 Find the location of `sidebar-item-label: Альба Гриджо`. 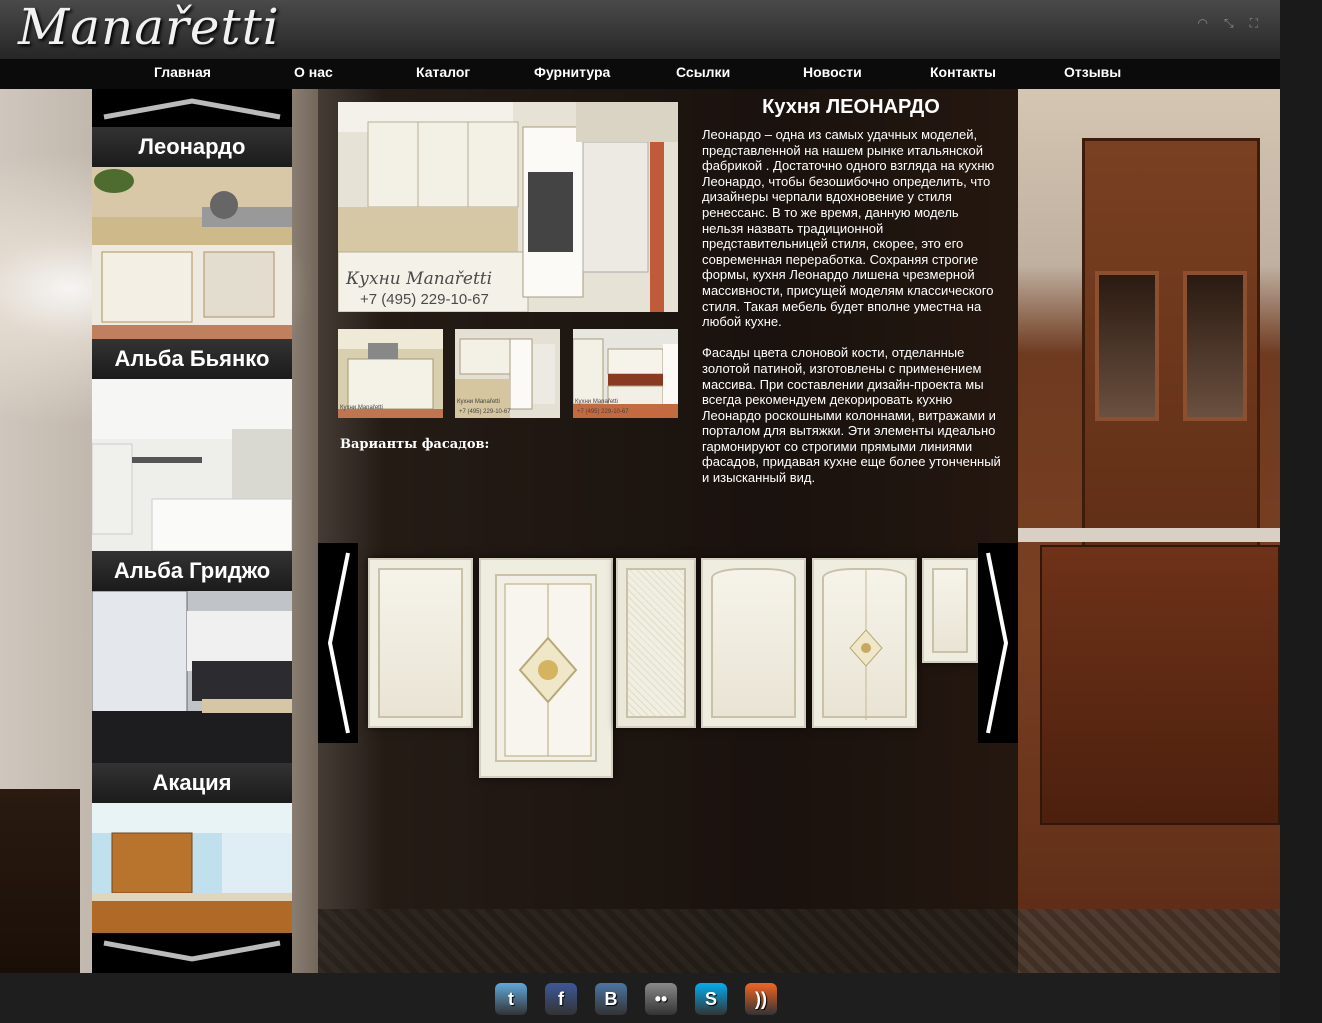

sidebar-item-label: Альба Гриджо is located at coordinates (192, 571).